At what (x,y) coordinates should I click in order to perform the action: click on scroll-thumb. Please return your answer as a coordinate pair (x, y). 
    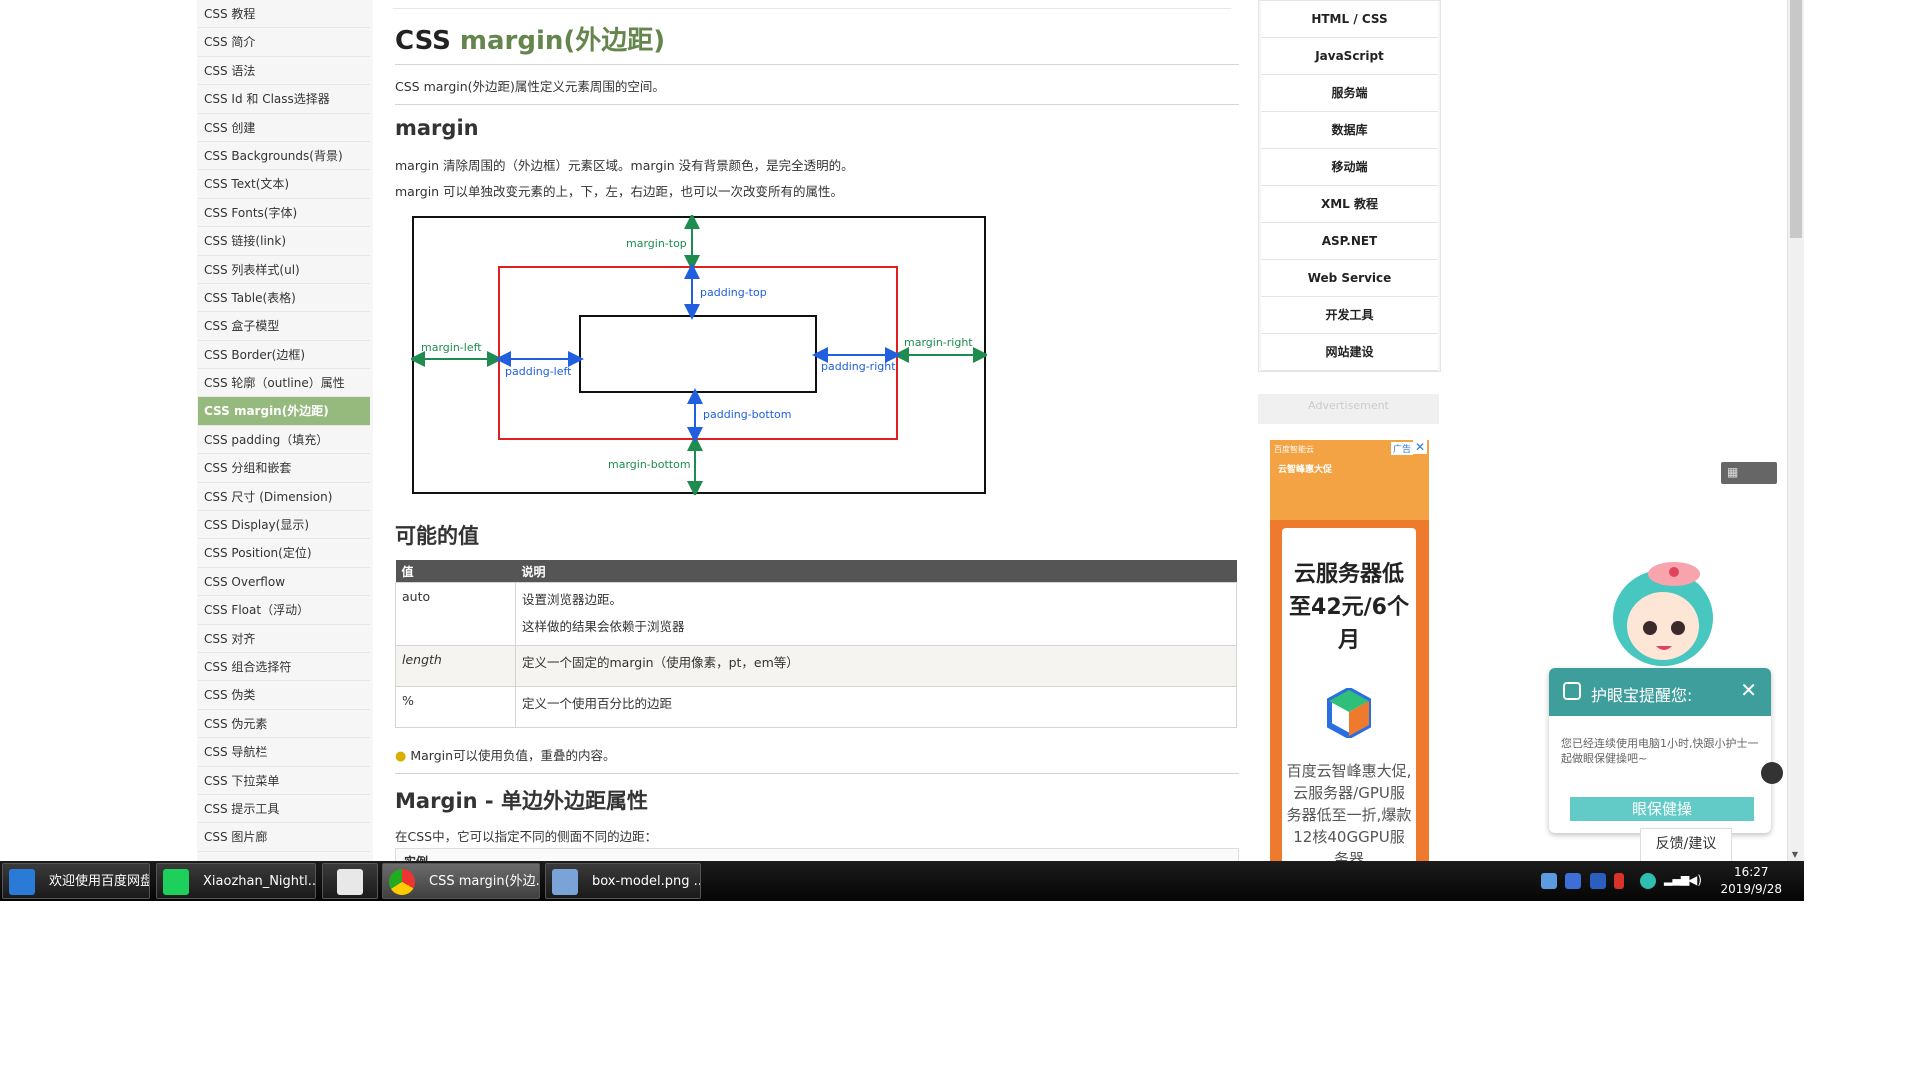
    Looking at the image, I should click on (1796, 119).